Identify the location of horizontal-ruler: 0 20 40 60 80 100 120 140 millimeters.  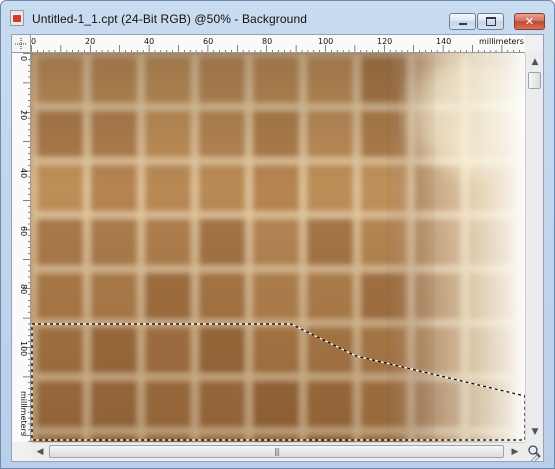
(278, 44).